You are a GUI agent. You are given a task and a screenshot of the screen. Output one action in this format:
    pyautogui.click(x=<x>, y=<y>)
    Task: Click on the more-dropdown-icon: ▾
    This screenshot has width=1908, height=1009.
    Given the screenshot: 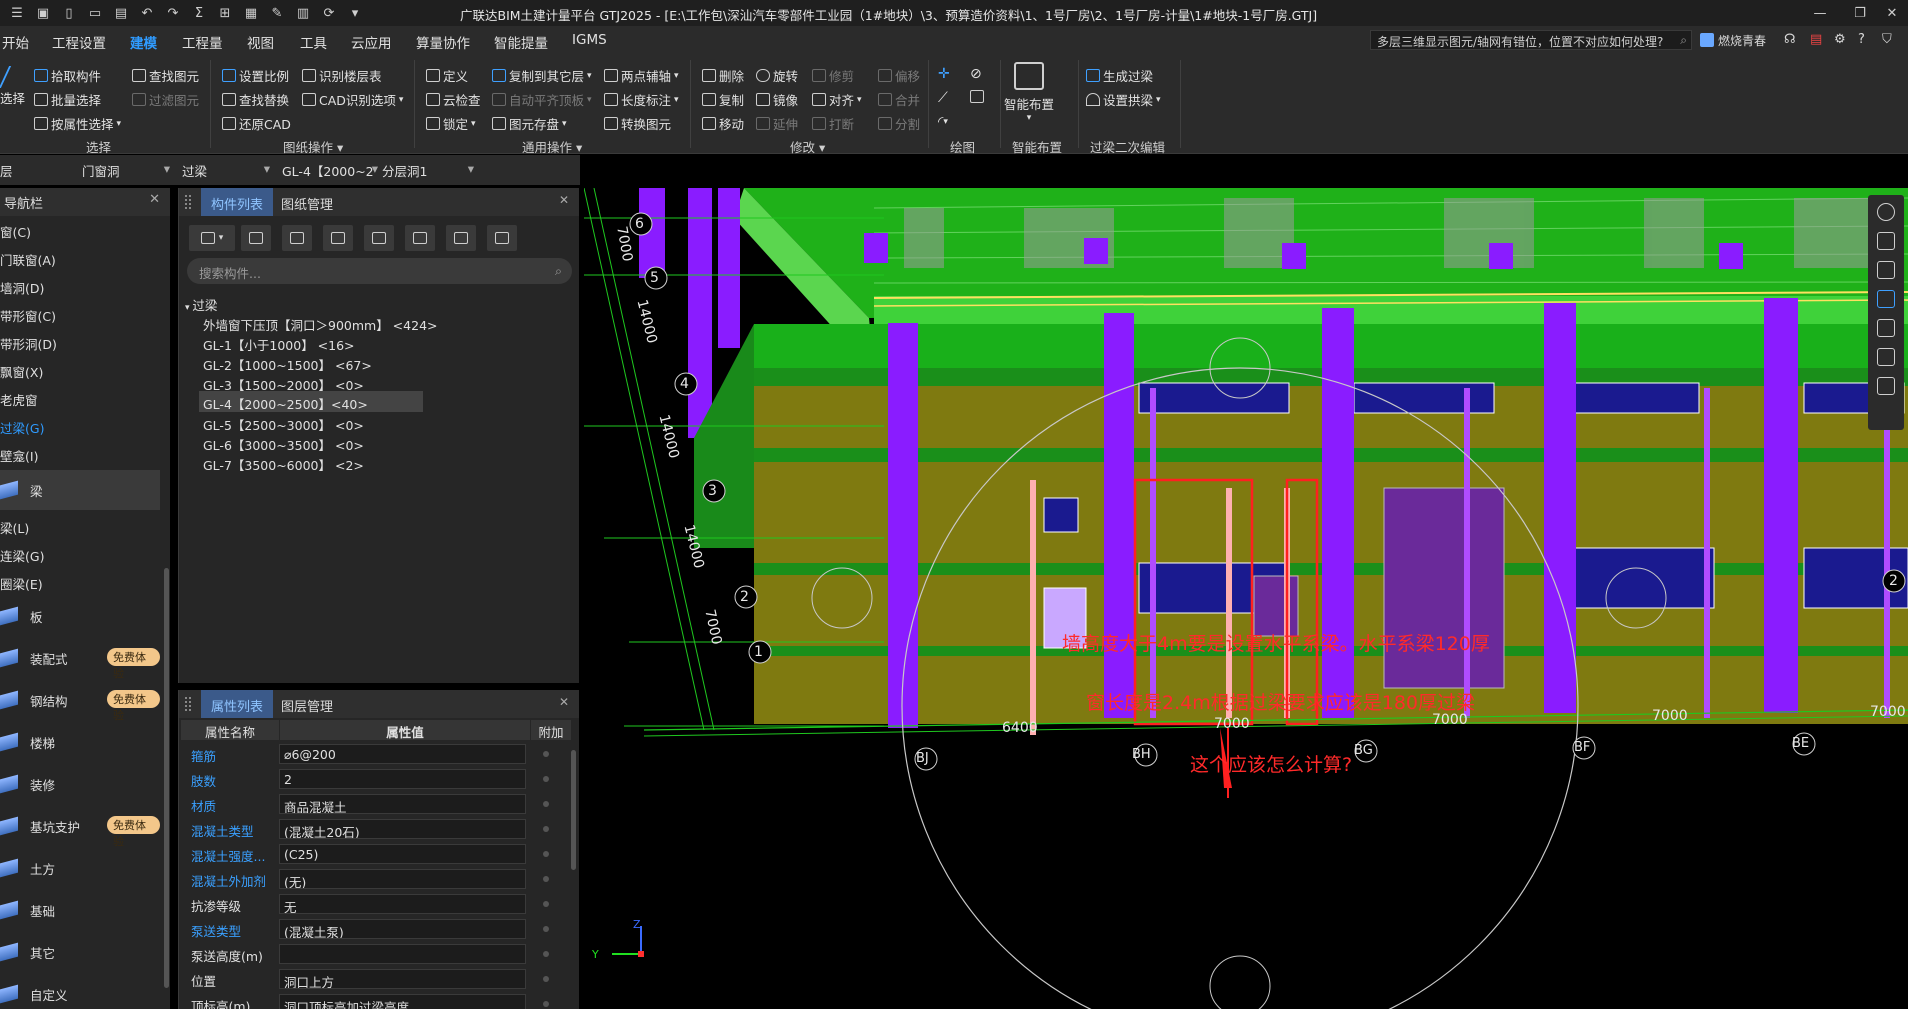 What is the action you would take?
    pyautogui.click(x=355, y=13)
    